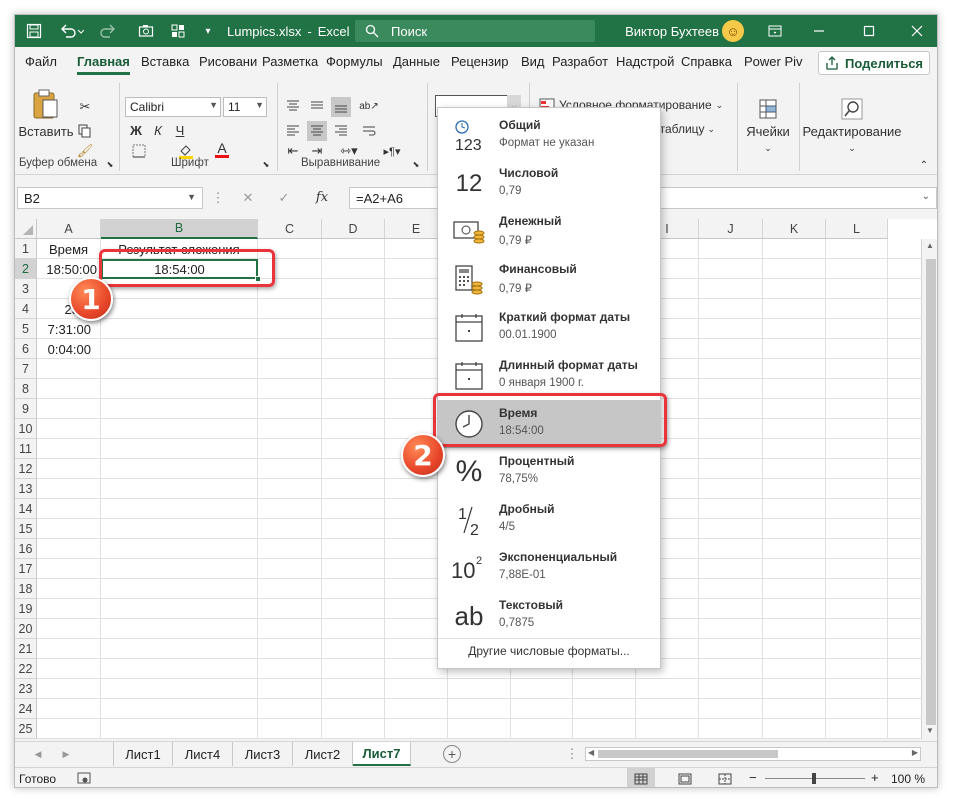 The image size is (953, 802). What do you see at coordinates (26, 609) in the screenshot?
I see `row-header-19: 19` at bounding box center [26, 609].